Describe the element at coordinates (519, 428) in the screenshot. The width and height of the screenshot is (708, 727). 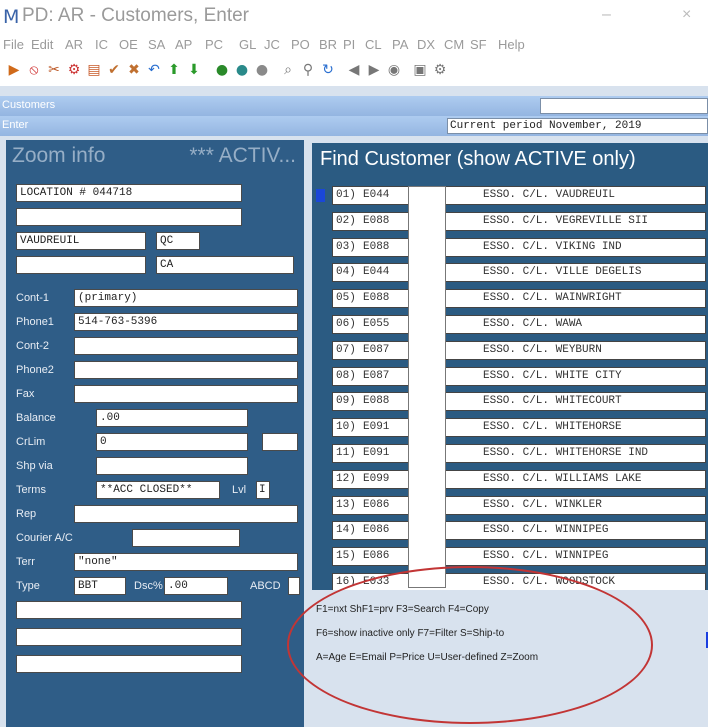
I see `customer-row: 10) E091 ESSO. C/L. WHITEHORSE` at that location.